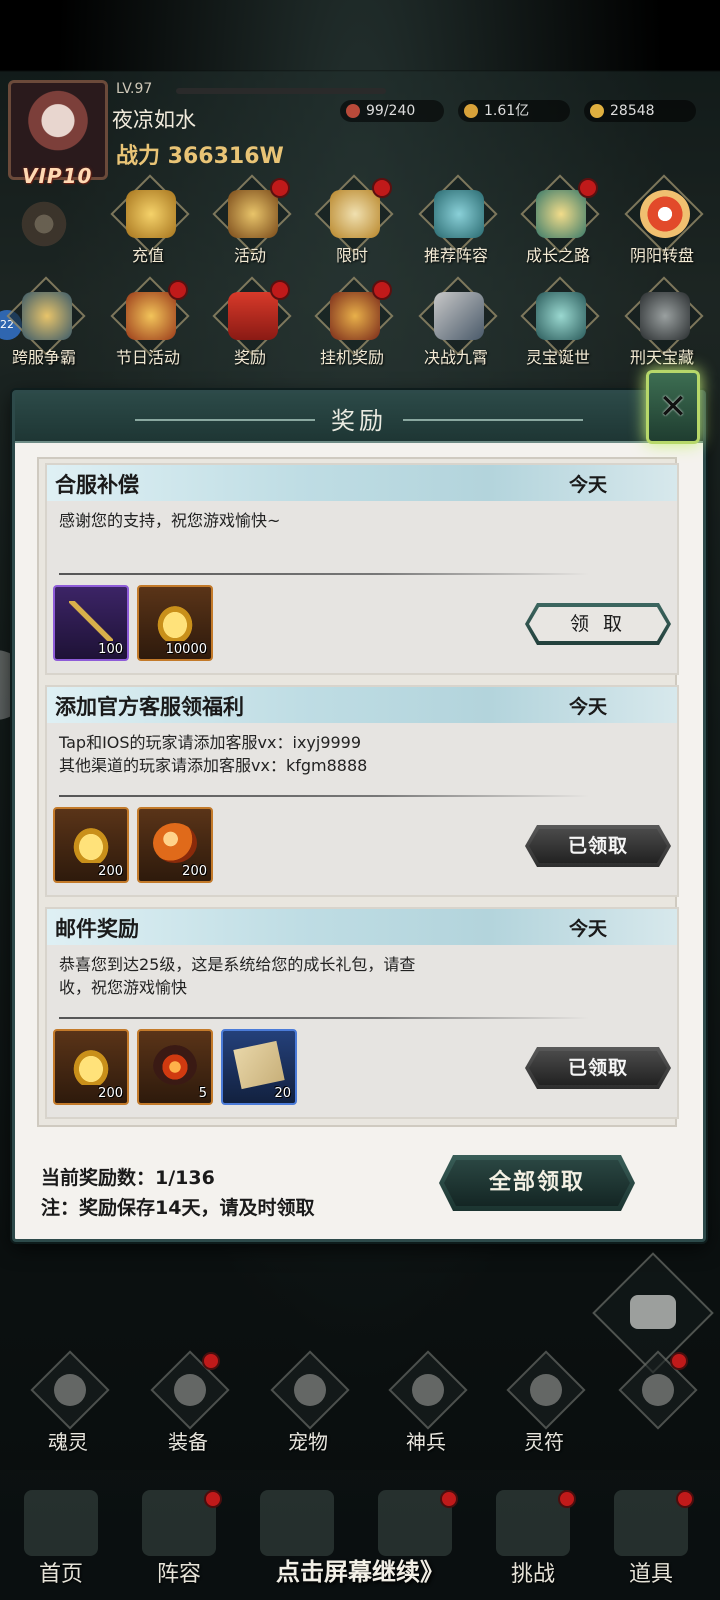 Image resolution: width=720 pixels, height=1600 pixels. I want to click on ingot-icon, so click(597, 111).